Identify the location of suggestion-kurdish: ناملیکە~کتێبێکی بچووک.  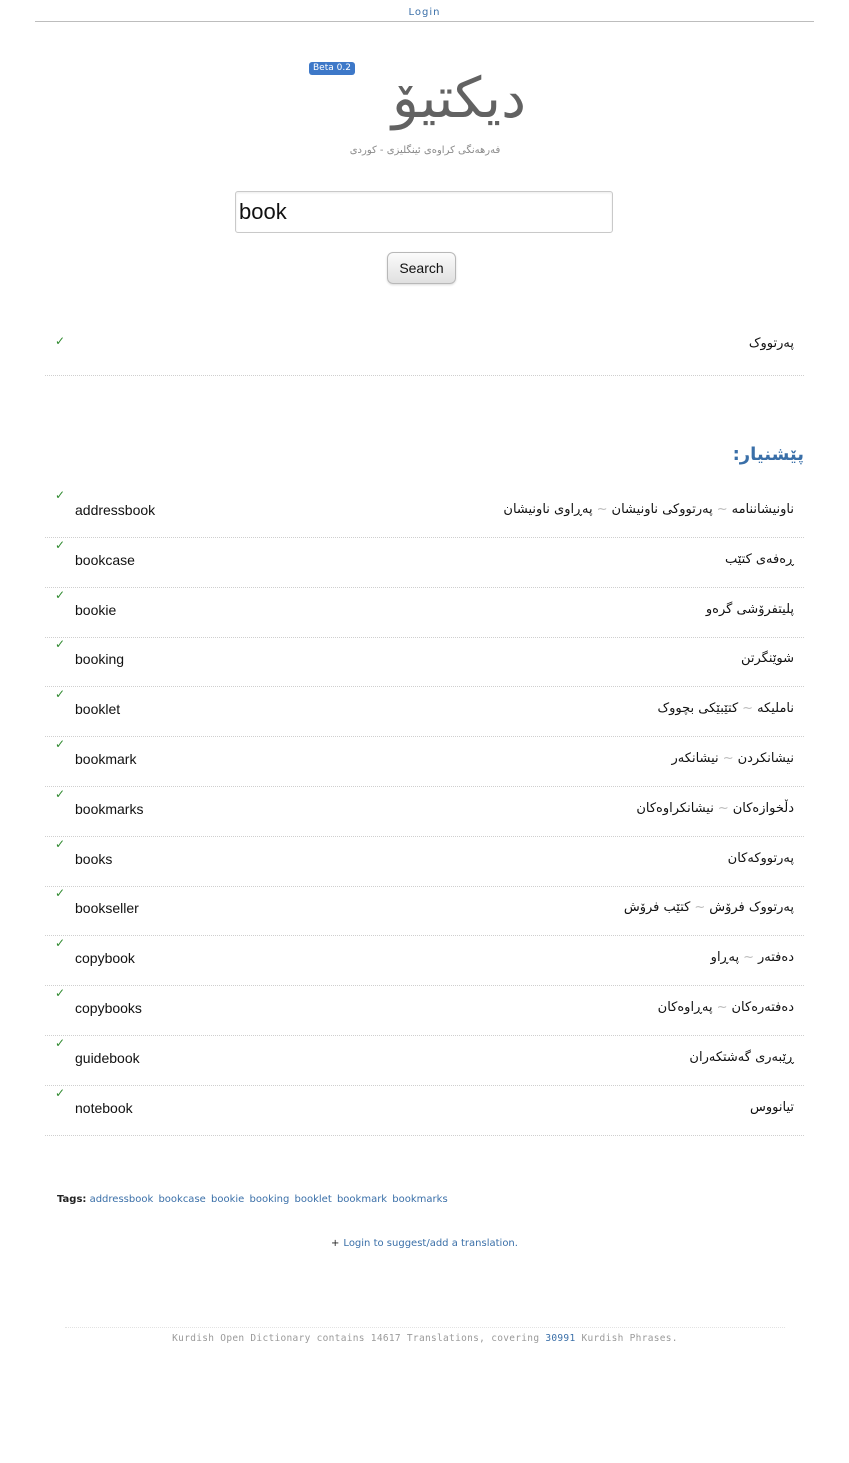
(726, 708).